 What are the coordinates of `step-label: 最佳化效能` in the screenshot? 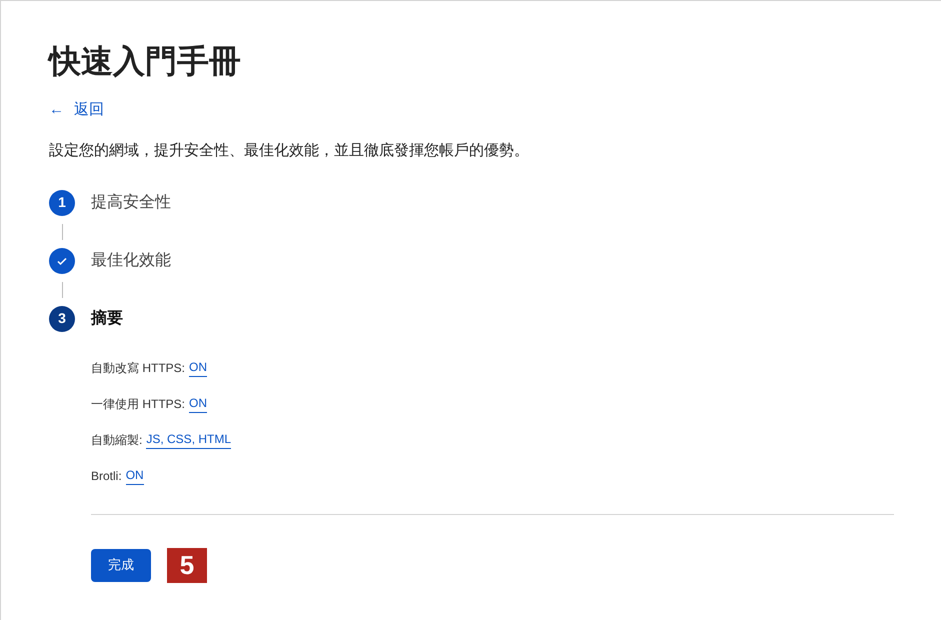 It's located at (131, 260).